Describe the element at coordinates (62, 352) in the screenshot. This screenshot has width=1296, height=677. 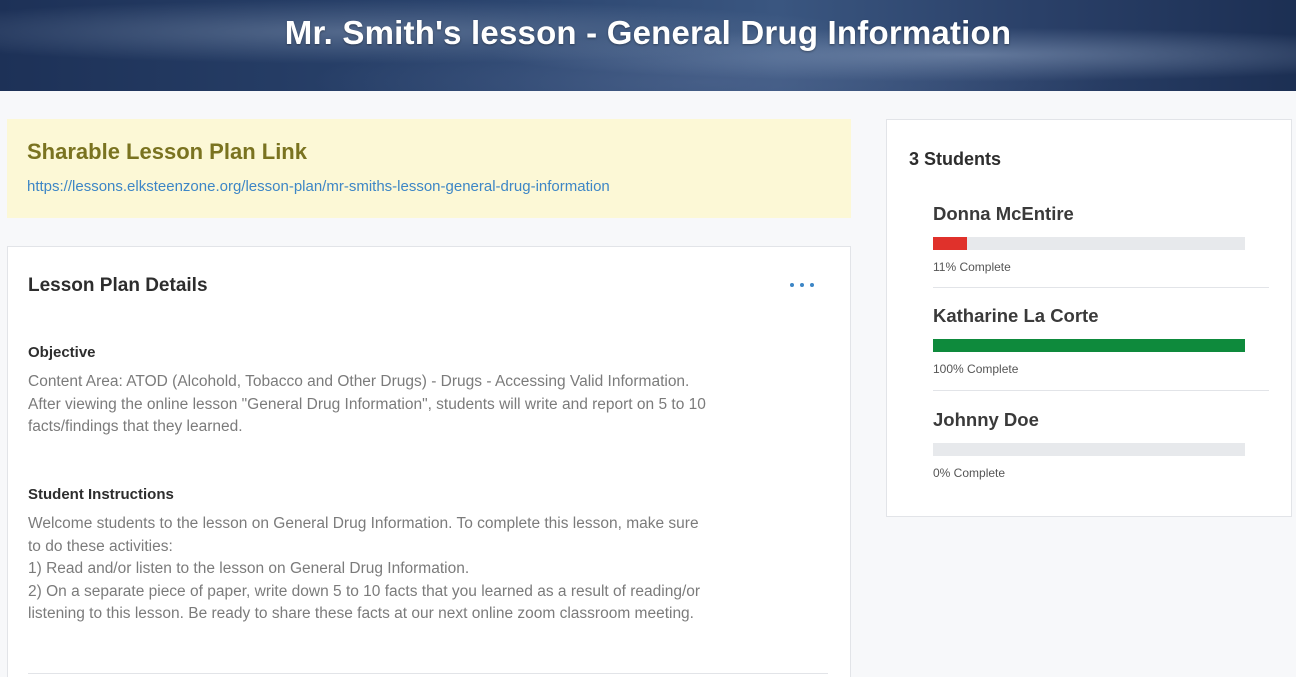
I see `objective-heading: Objective` at that location.